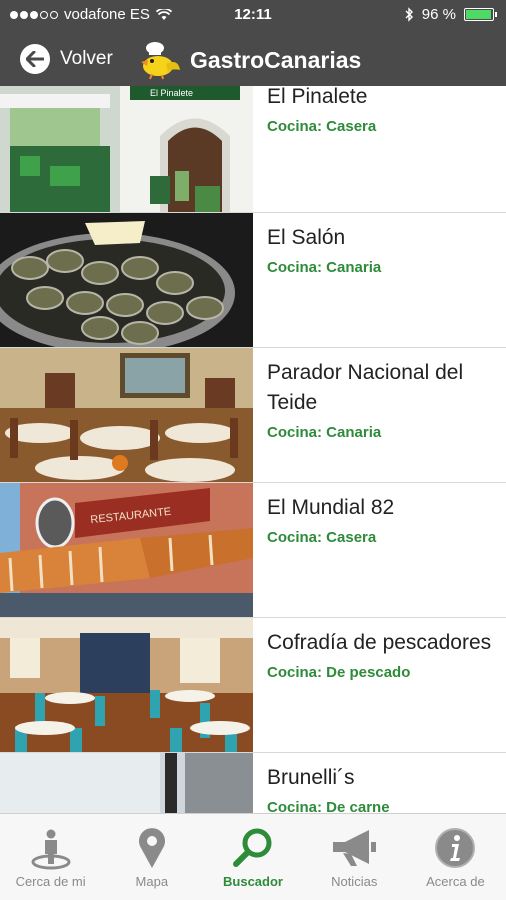 The height and width of the screenshot is (900, 506). What do you see at coordinates (151, 848) in the screenshot?
I see `map-pin-icon` at bounding box center [151, 848].